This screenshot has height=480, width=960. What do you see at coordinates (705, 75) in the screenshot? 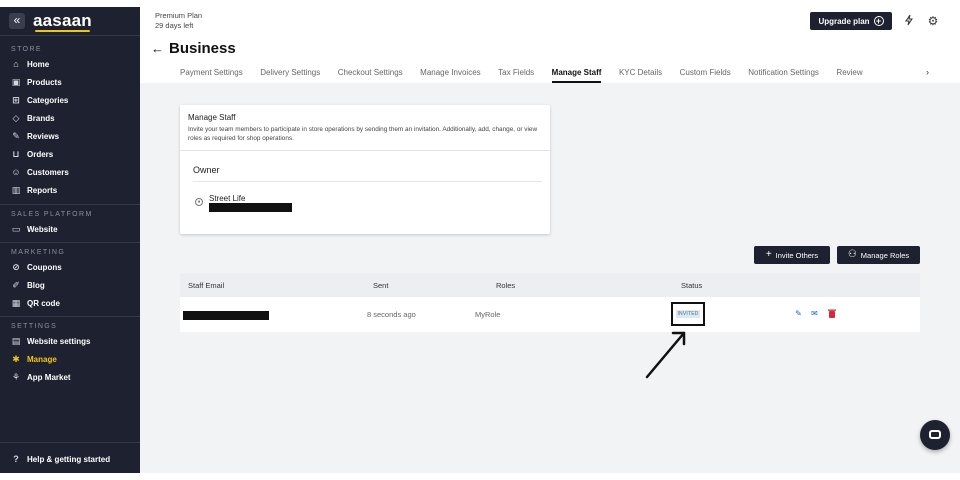
I see `tab-custom-fields: Custom Fields` at bounding box center [705, 75].